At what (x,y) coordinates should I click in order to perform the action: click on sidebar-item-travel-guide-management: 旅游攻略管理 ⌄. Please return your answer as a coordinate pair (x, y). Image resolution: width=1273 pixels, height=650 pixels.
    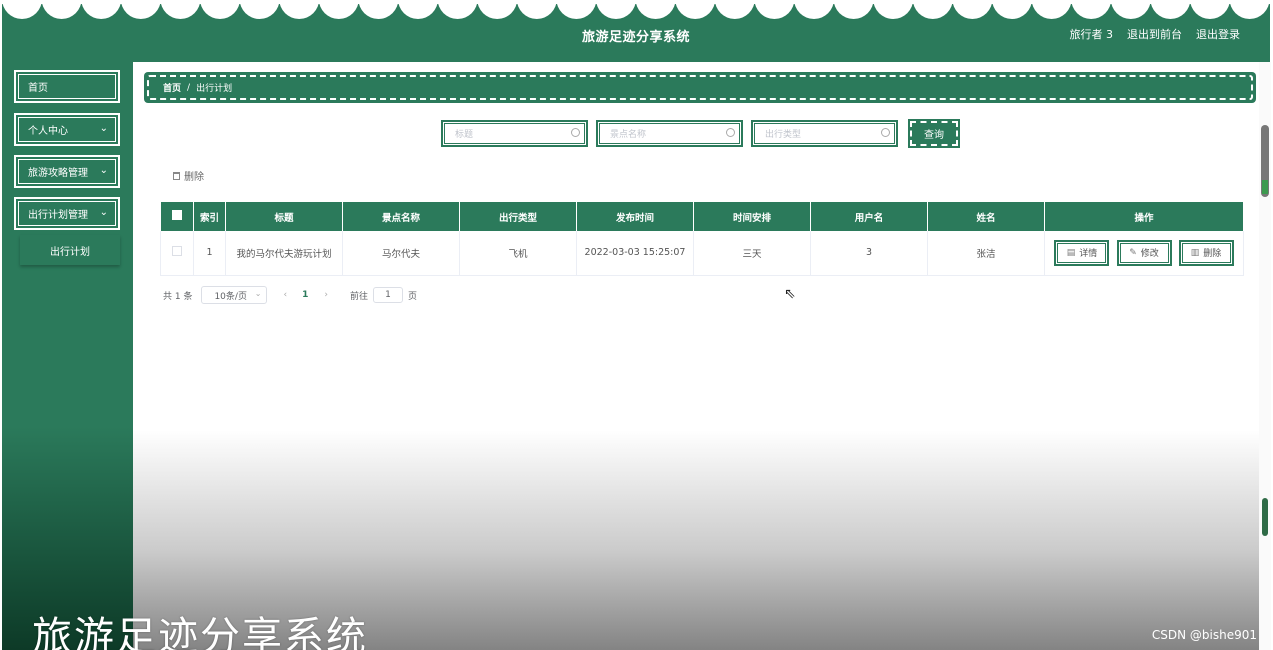
    Looking at the image, I should click on (67, 171).